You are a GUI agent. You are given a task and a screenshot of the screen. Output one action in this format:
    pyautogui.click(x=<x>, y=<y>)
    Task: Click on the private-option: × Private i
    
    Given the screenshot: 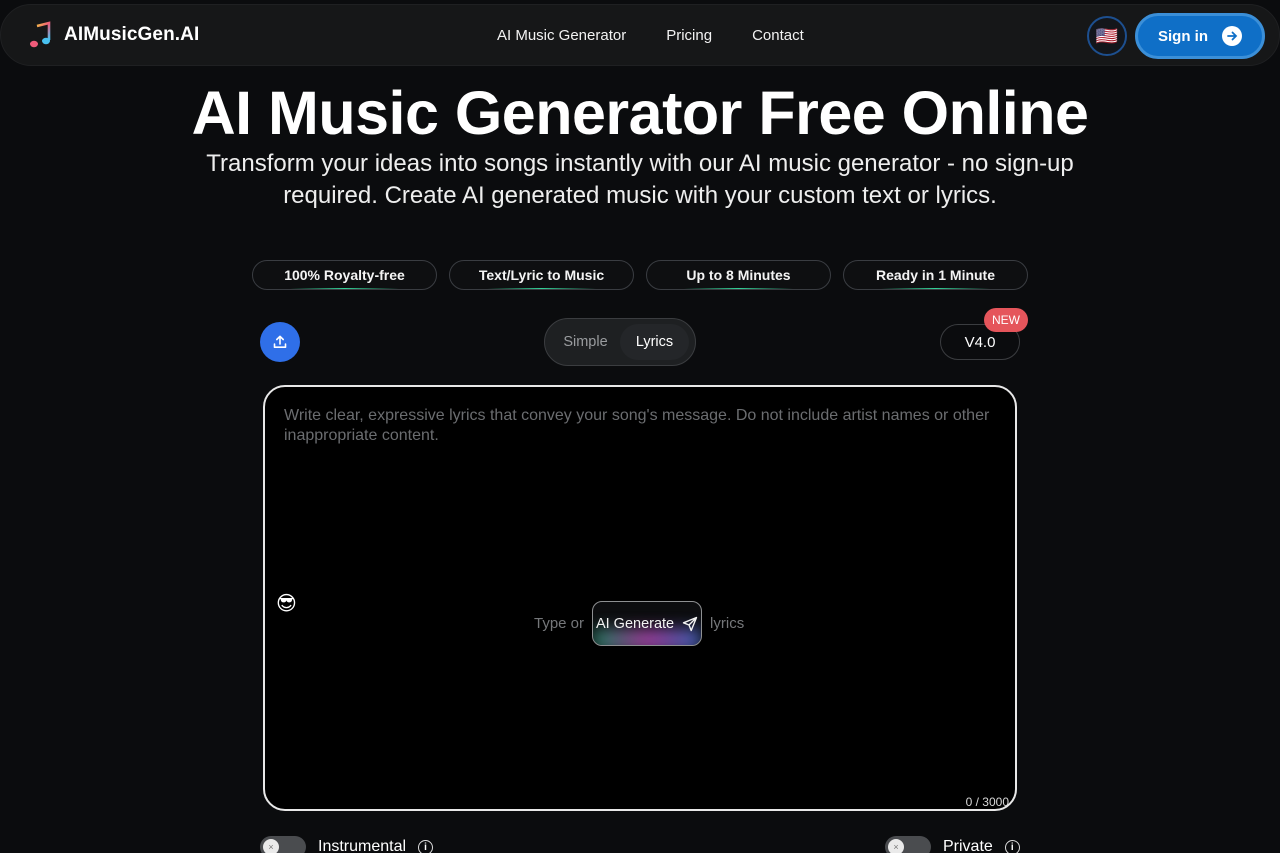 What is the action you would take?
    pyautogui.click(x=952, y=844)
    